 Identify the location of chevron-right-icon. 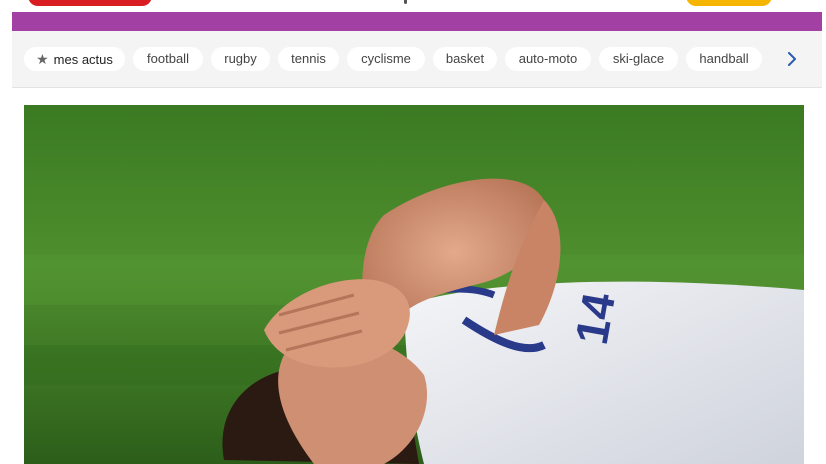
(792, 59).